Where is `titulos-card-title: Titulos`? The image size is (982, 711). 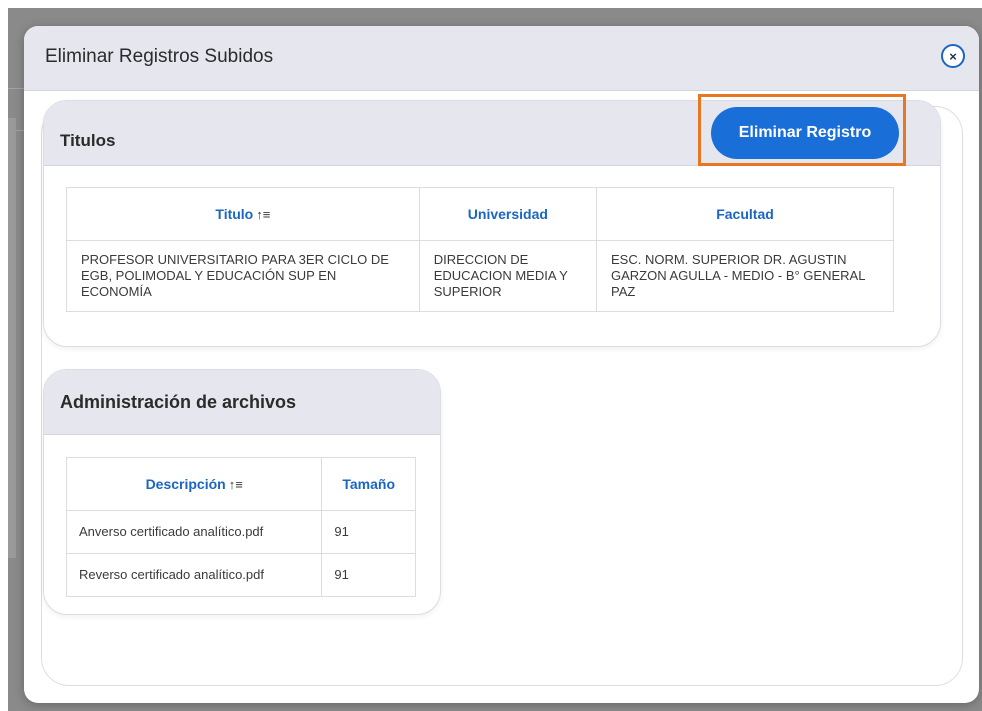 titulos-card-title: Titulos is located at coordinates (88, 140).